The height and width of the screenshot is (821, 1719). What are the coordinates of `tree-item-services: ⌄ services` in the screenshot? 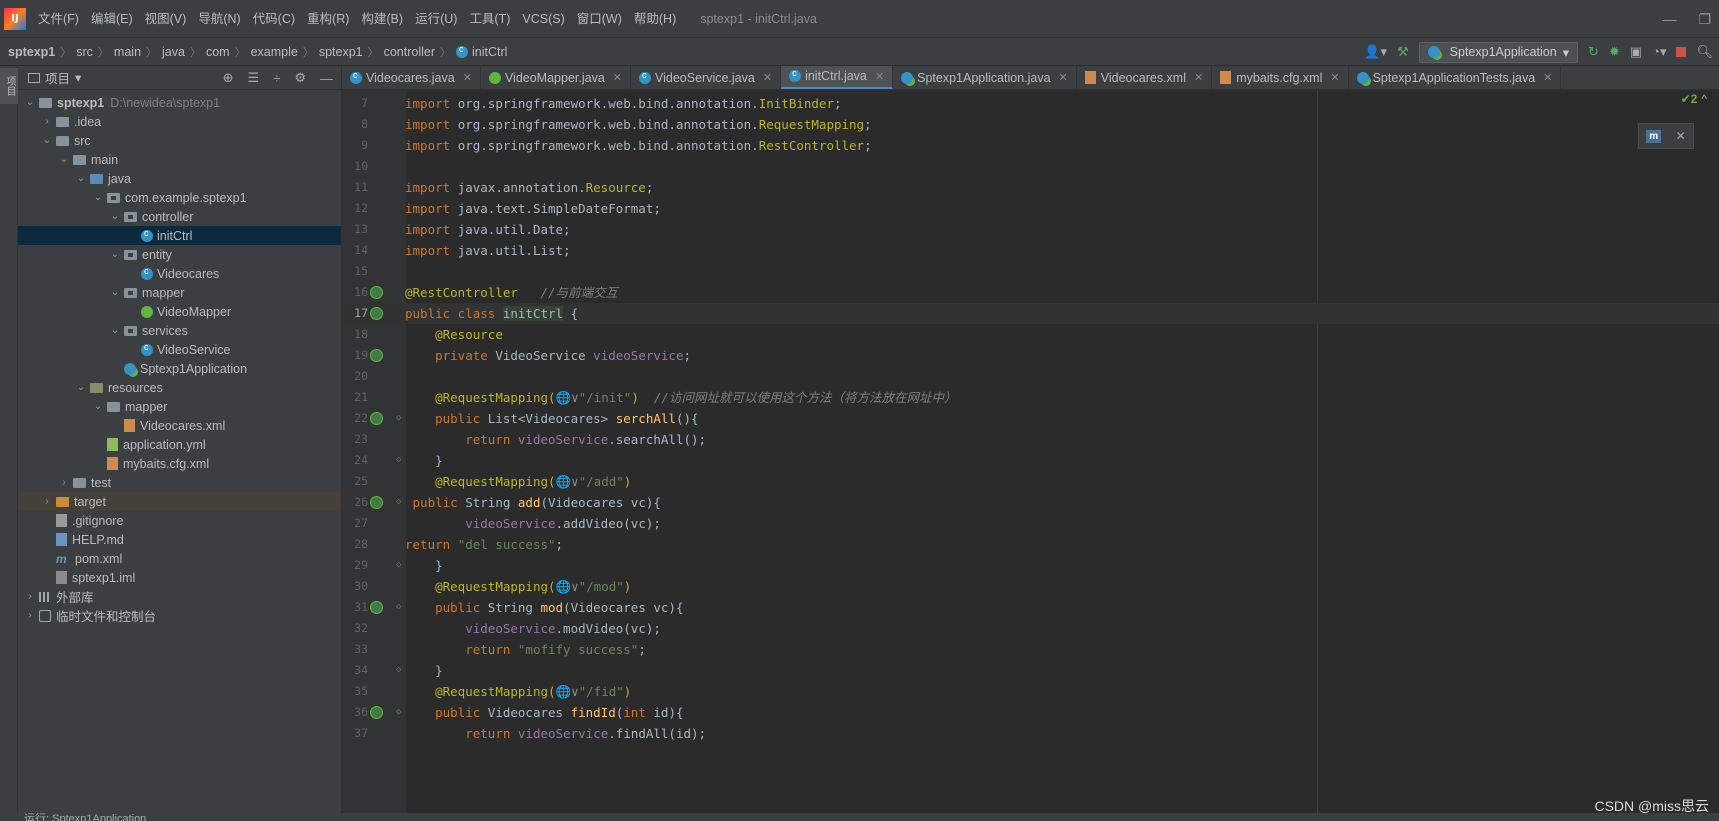 It's located at (179, 330).